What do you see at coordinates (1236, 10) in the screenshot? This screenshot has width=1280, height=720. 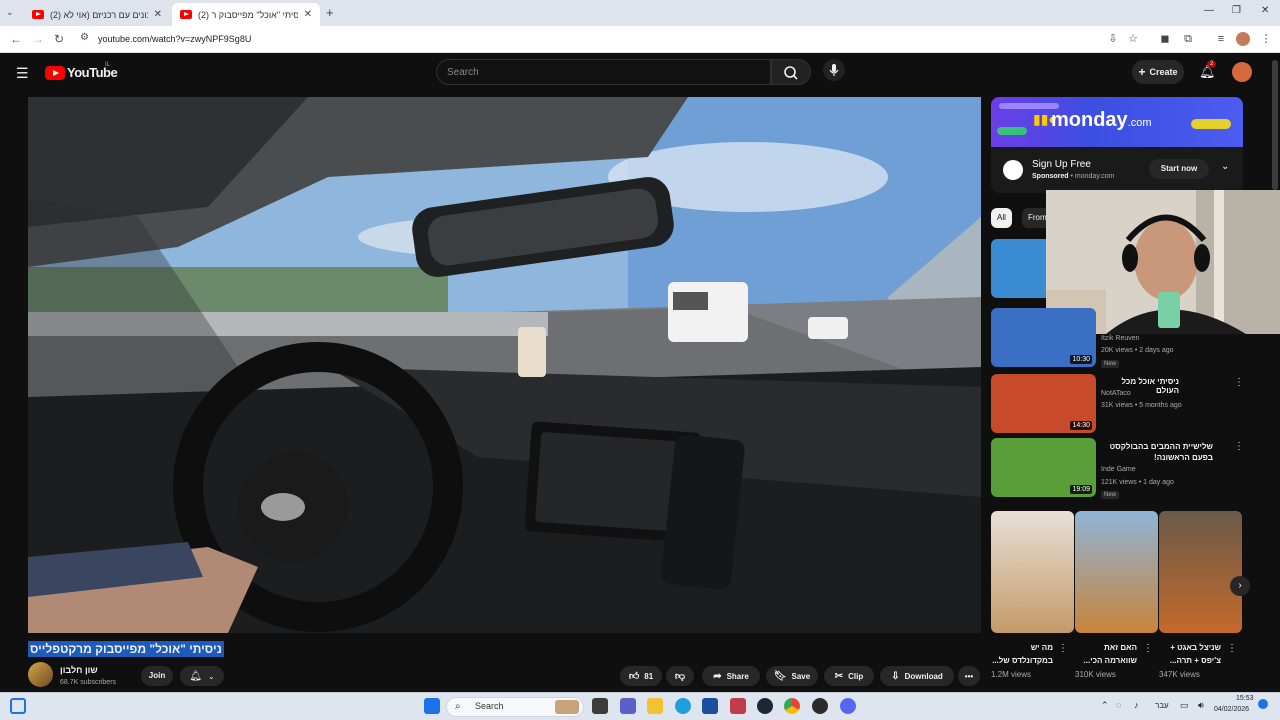 I see `maximize-icon: ❐` at bounding box center [1236, 10].